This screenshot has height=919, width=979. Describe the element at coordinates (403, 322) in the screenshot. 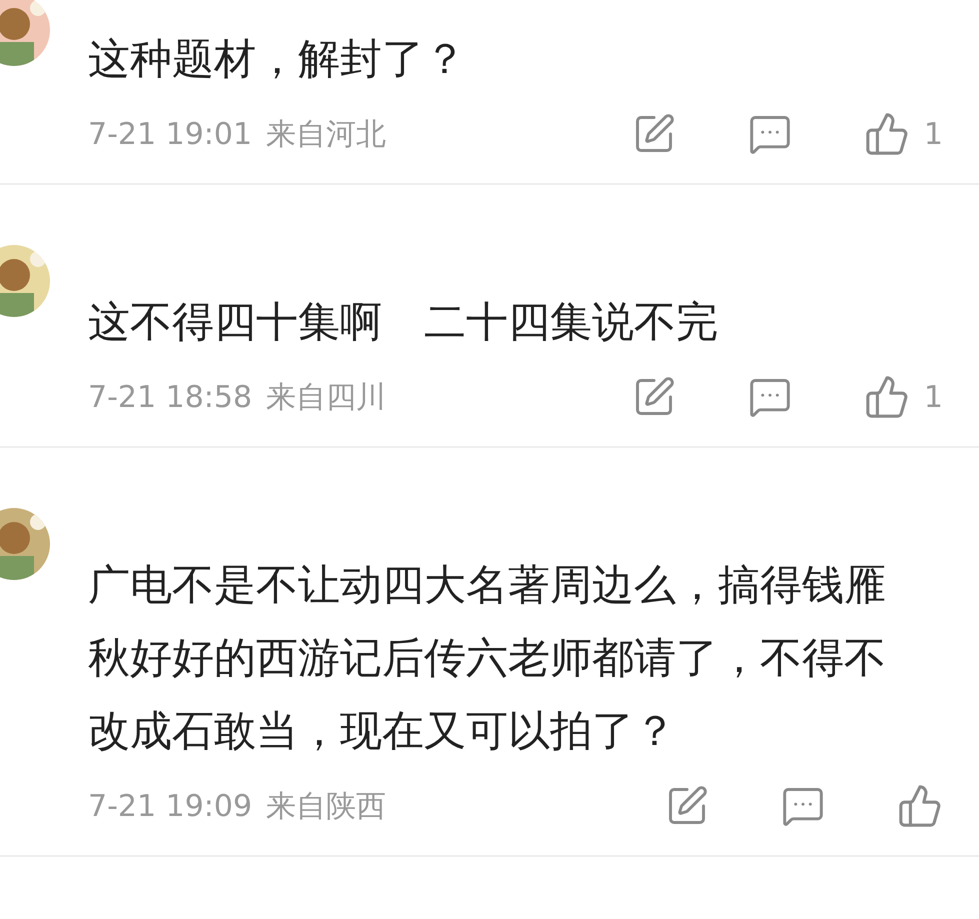

I see `comment-text: 这不得四十集啊 二十四集说不完` at that location.